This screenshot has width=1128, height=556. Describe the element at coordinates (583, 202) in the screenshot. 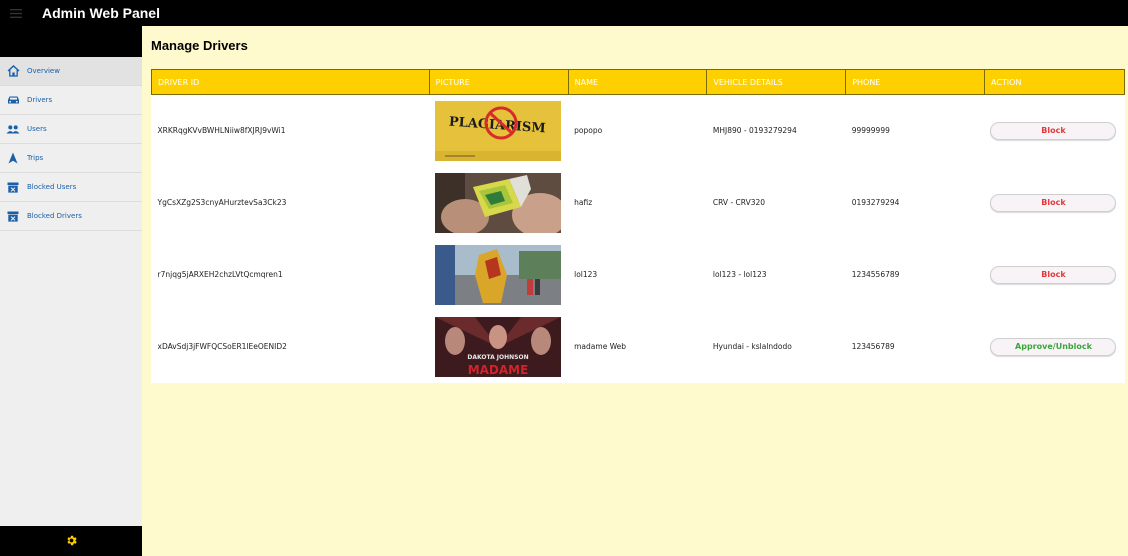

I see `name-cell: hafiz` at that location.